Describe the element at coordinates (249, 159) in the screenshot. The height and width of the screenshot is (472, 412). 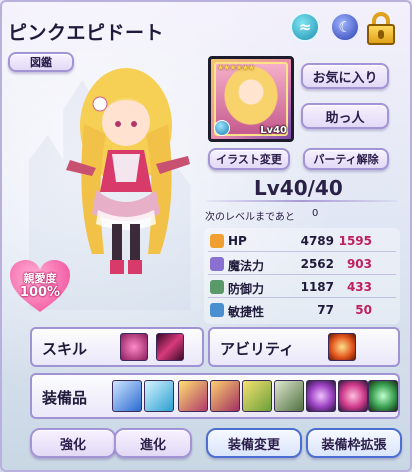
I see `illust-change-button: イラスト変更` at that location.